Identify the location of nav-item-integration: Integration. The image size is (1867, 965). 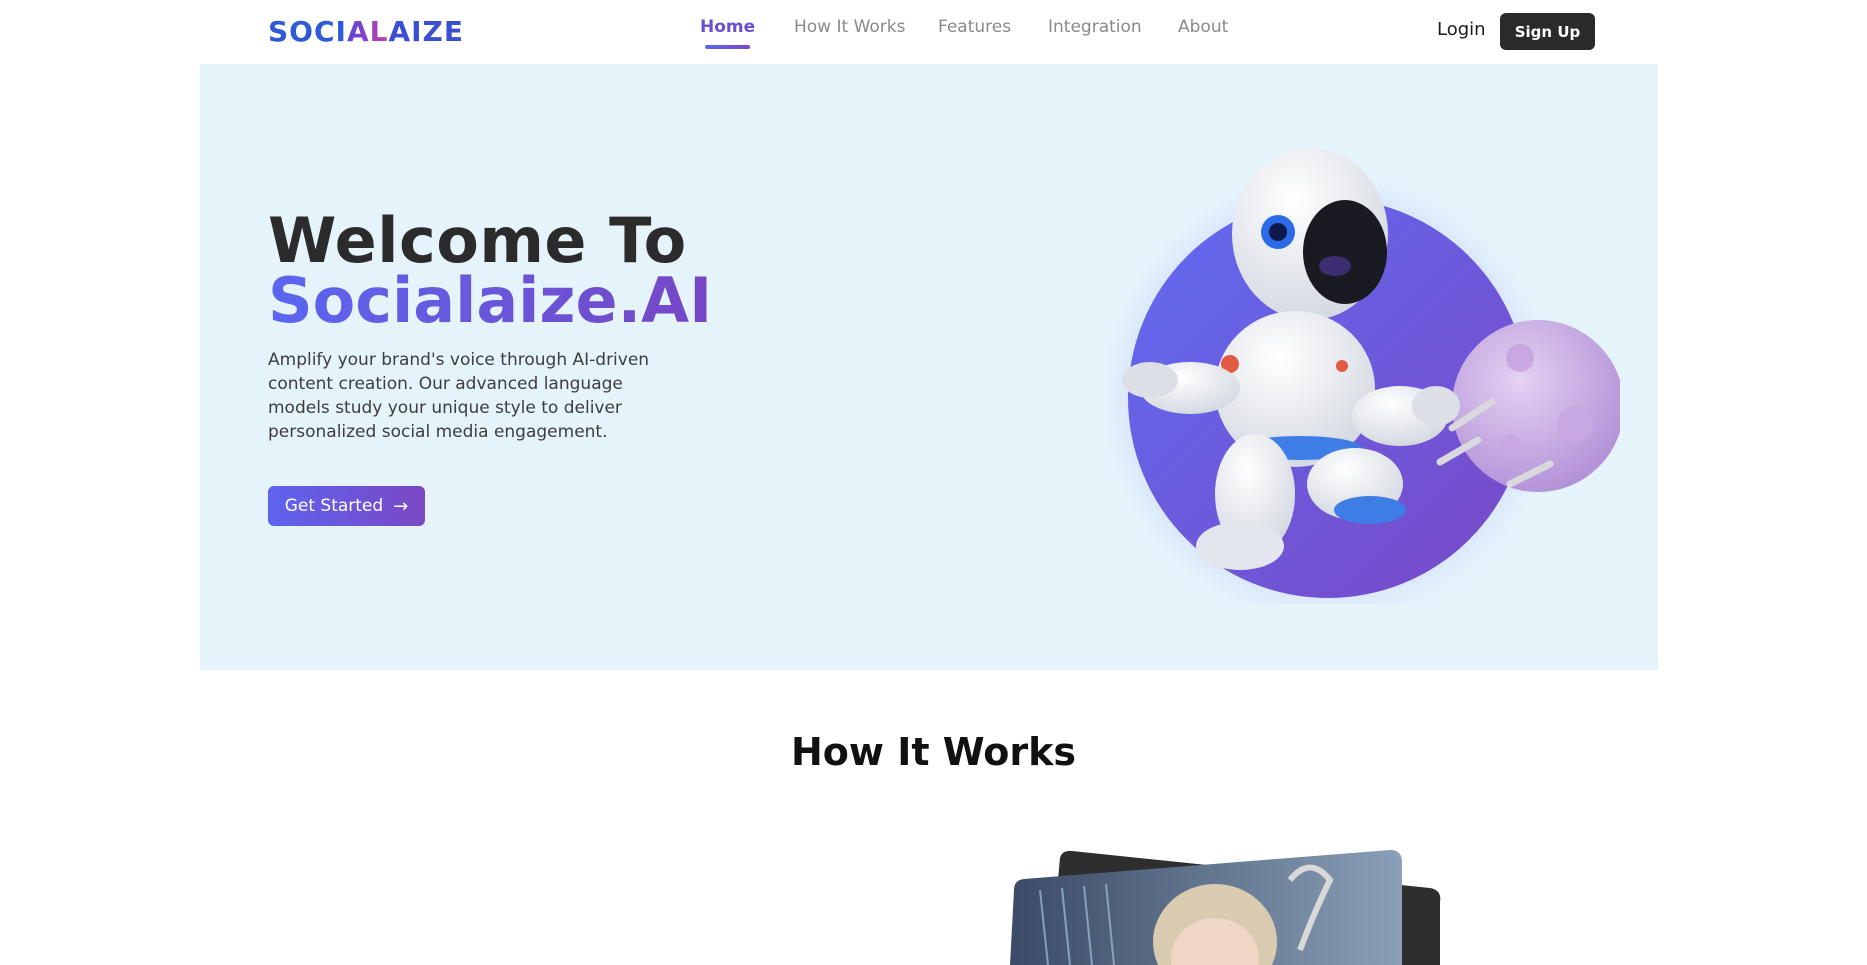
(1095, 27).